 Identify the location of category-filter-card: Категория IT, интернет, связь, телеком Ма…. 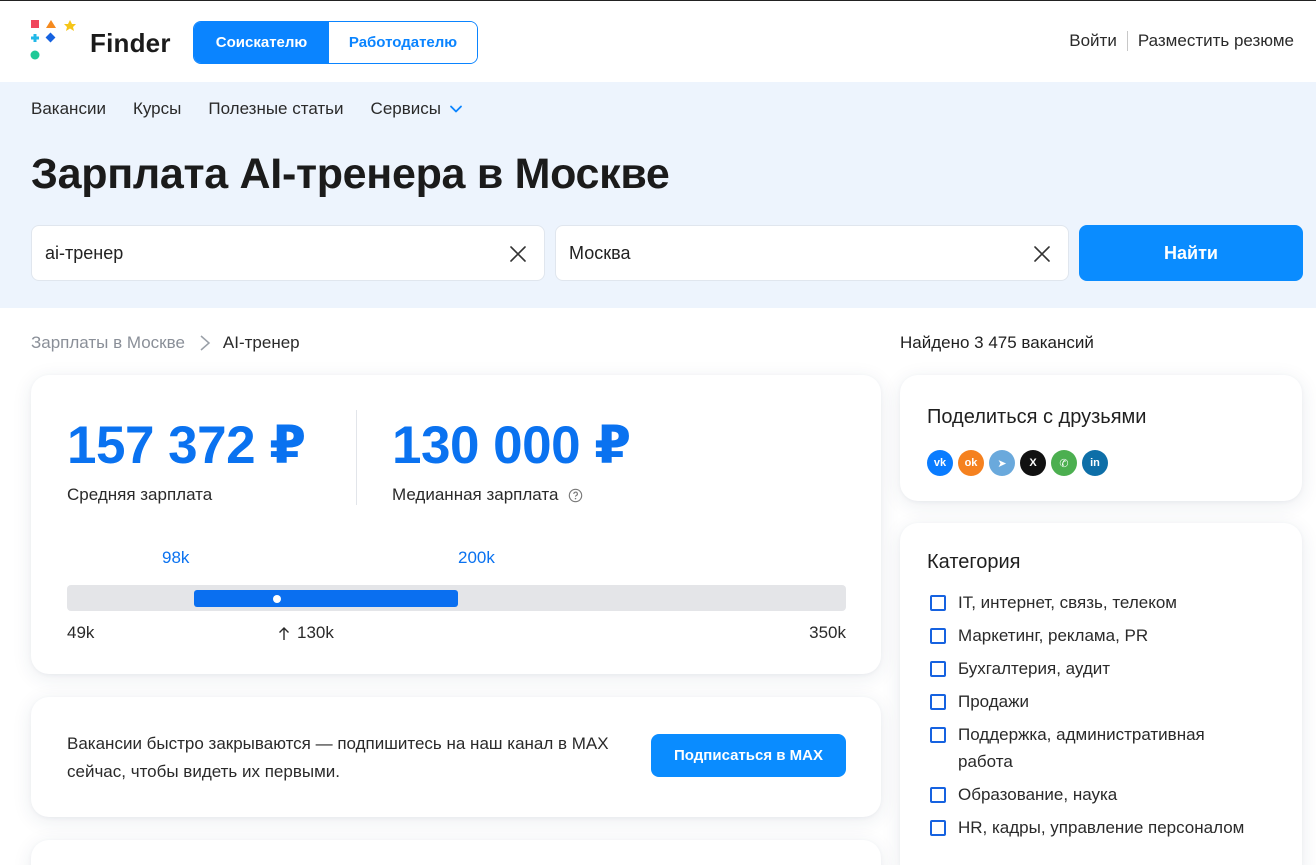
(1101, 694).